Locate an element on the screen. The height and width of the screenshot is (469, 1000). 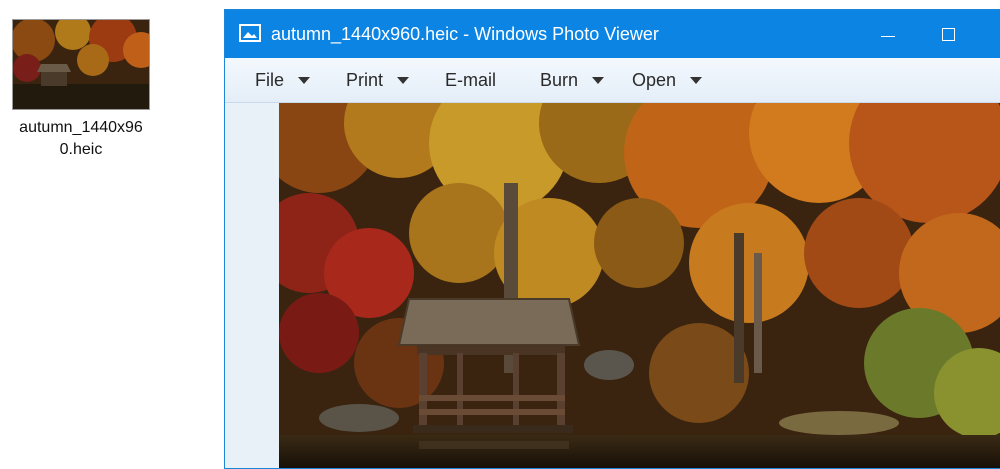
minimize-button is located at coordinates (888, 34).